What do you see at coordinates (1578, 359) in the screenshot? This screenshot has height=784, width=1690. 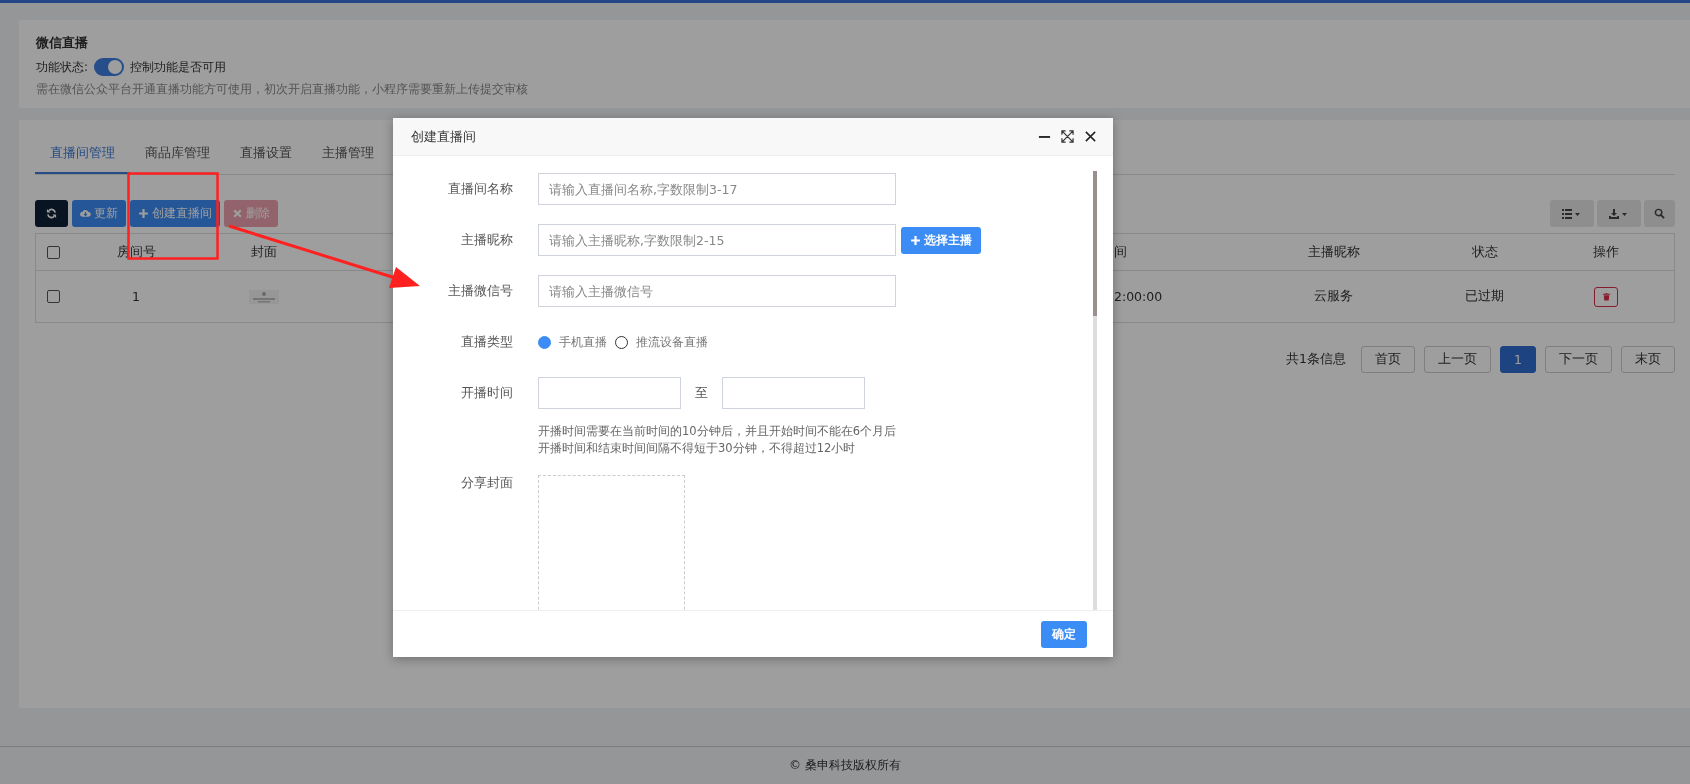 I see `page-button: 下一页` at bounding box center [1578, 359].